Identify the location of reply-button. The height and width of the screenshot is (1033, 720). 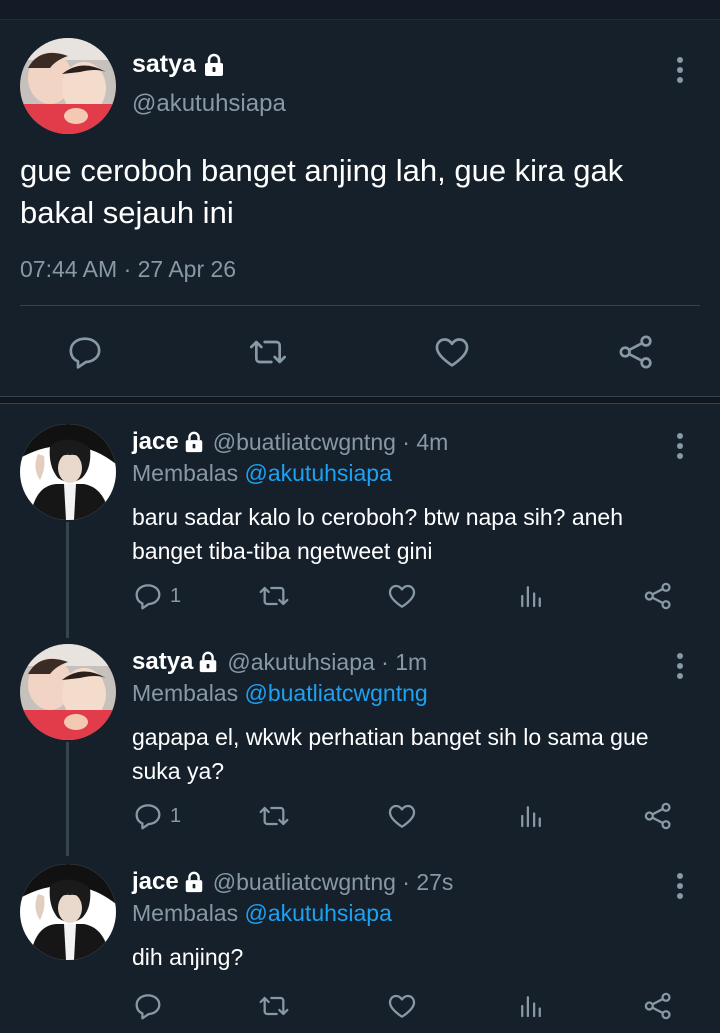
(151, 1006).